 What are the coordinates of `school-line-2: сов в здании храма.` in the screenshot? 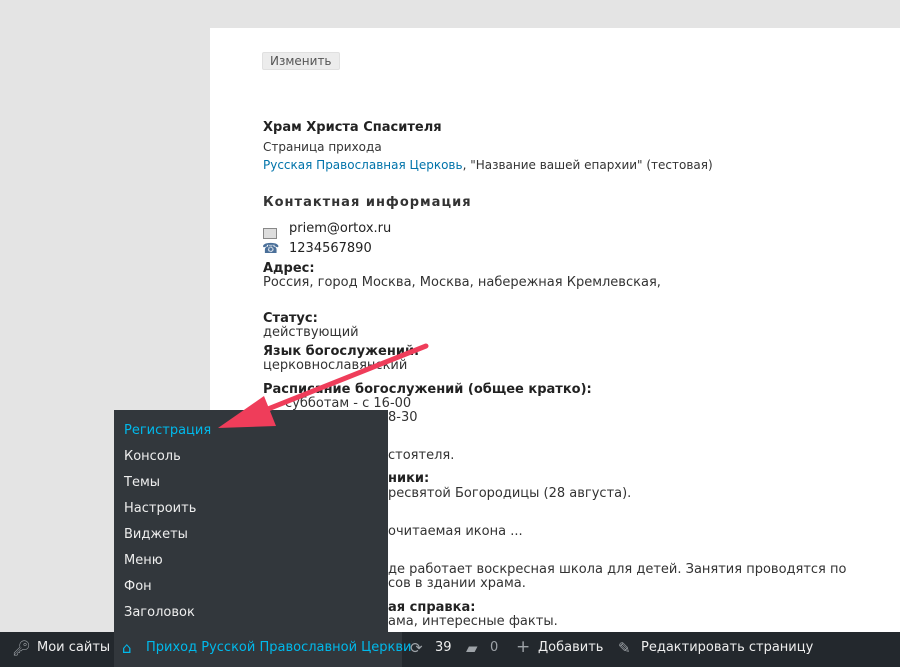 It's located at (457, 583).